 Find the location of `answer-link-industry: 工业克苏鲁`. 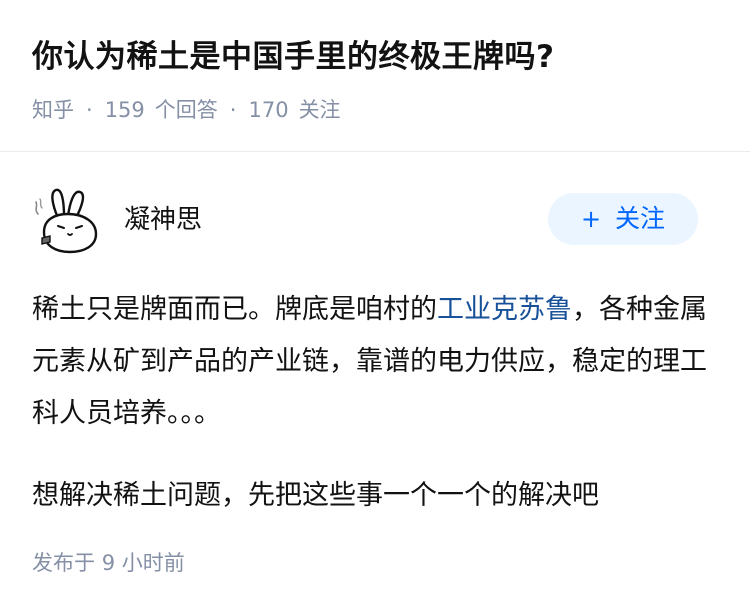

answer-link-industry: 工业克苏鲁 is located at coordinates (504, 309).